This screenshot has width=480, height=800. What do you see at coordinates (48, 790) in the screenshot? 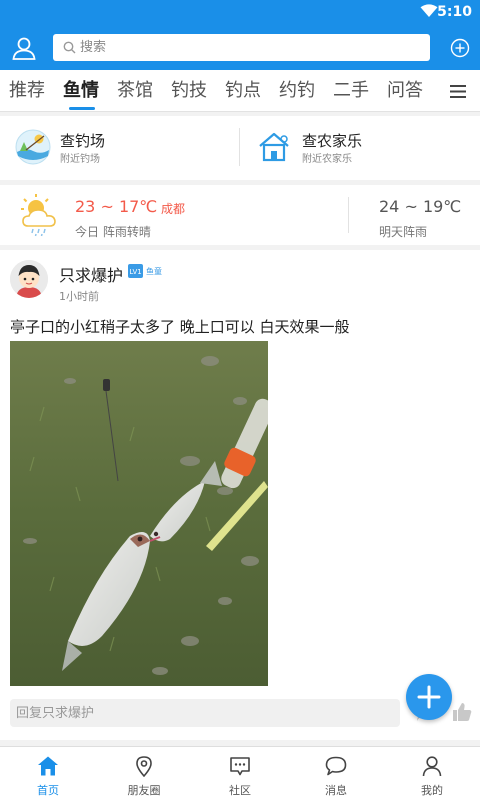
I see `nav-home-label: 首页` at bounding box center [48, 790].